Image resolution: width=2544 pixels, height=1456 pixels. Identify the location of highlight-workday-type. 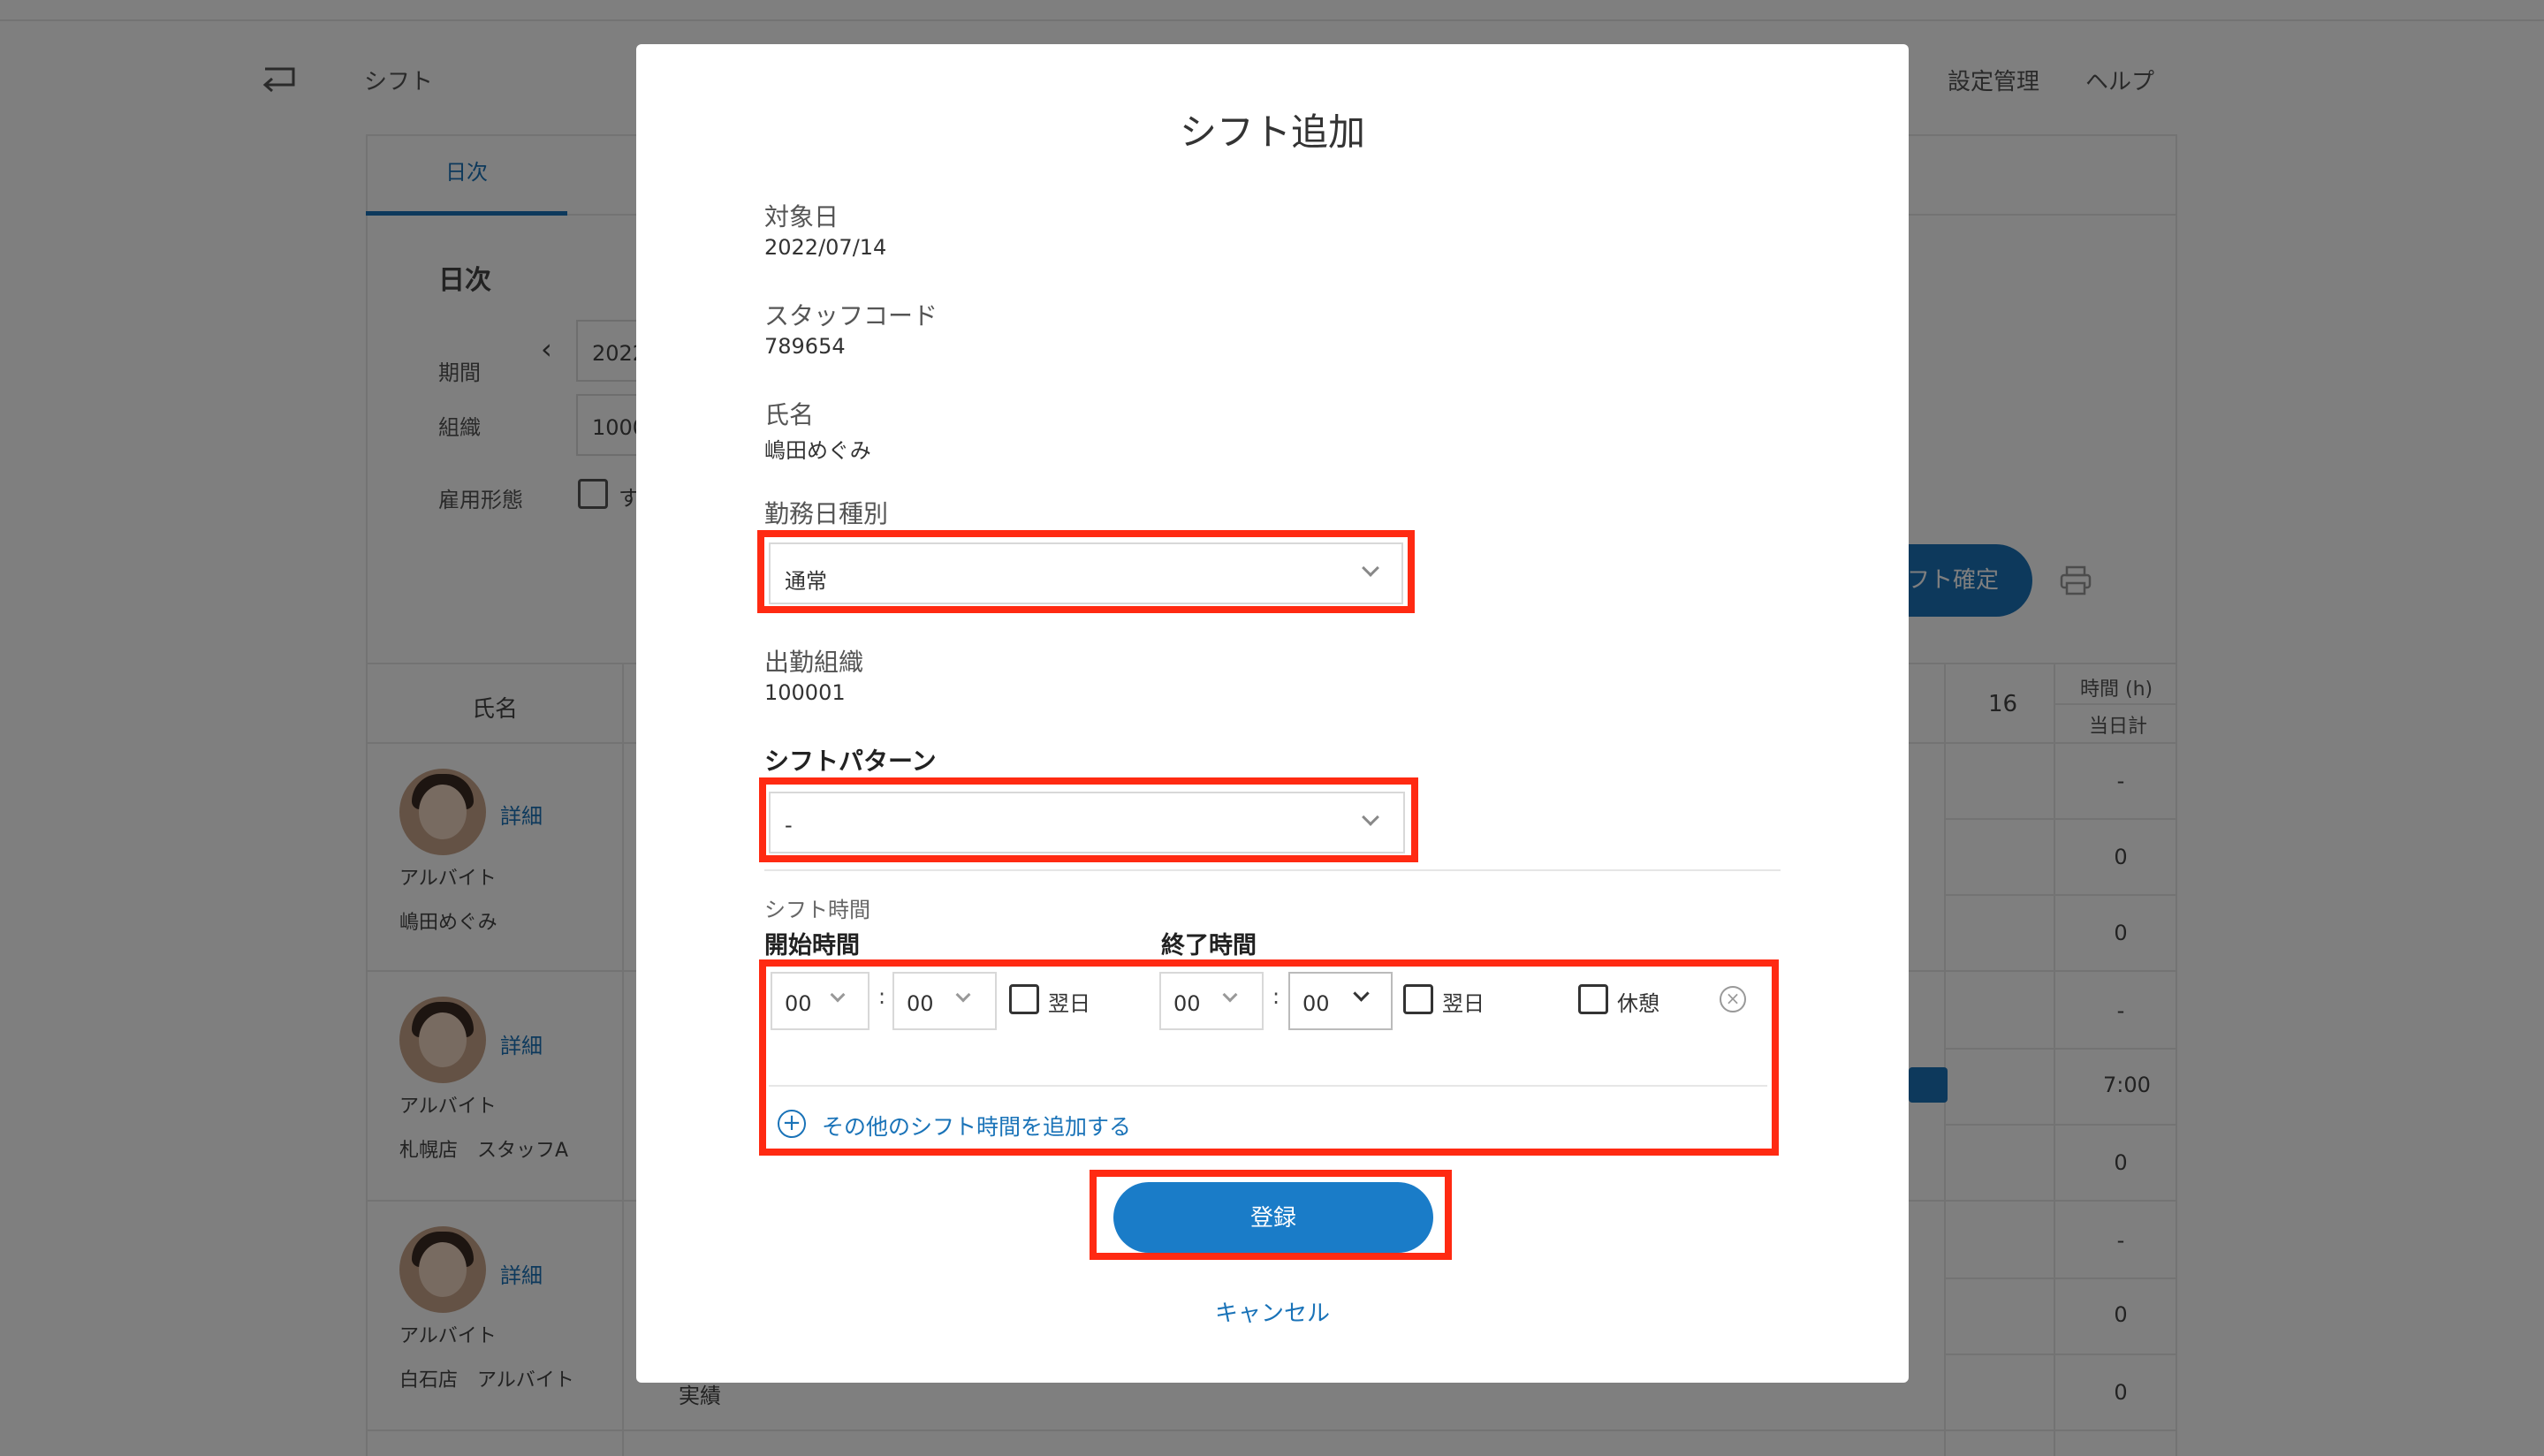
(1086, 571).